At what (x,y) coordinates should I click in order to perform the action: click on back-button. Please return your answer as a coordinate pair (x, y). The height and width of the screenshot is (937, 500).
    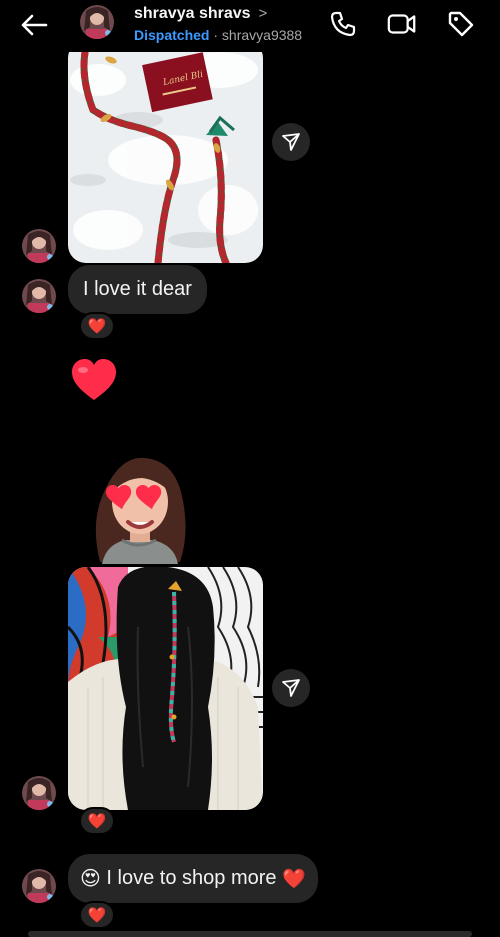
    Looking at the image, I should click on (34, 25).